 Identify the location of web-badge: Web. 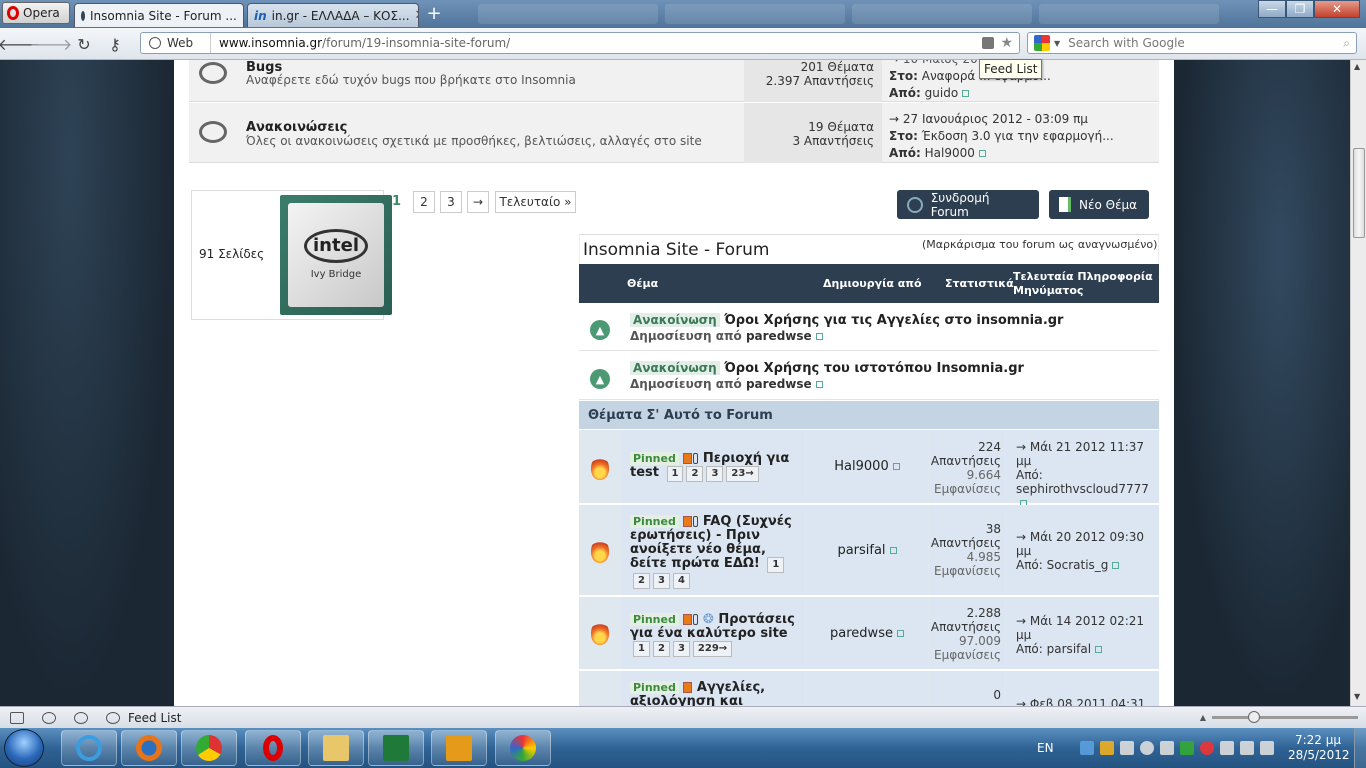
(176, 43).